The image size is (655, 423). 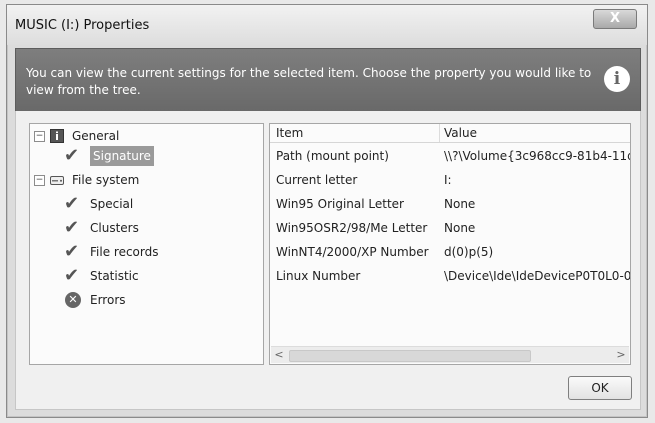 I want to click on tree-item-statistic: ✔ Statistic, so click(x=144, y=276).